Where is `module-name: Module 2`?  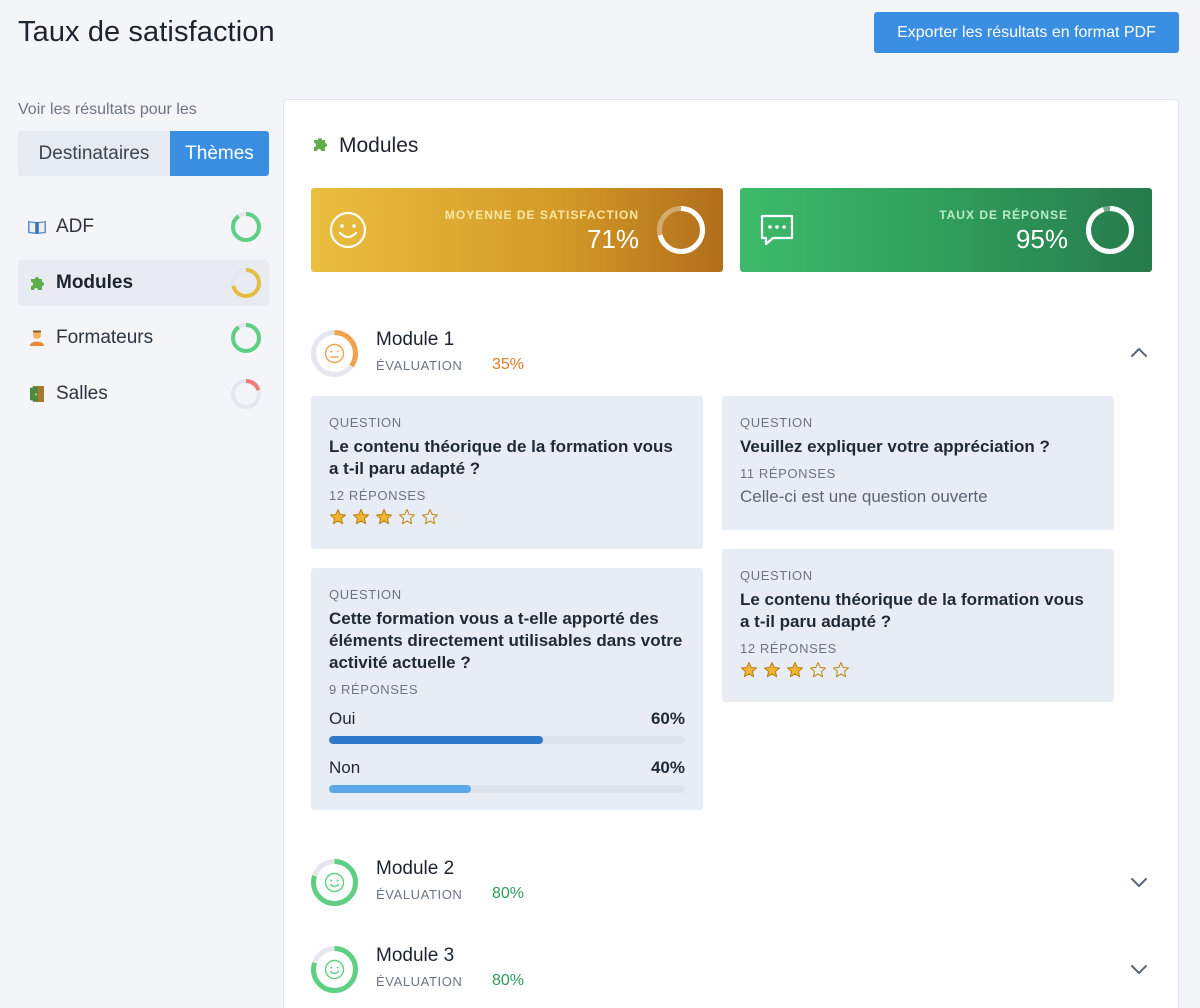 module-name: Module 2 is located at coordinates (415, 868).